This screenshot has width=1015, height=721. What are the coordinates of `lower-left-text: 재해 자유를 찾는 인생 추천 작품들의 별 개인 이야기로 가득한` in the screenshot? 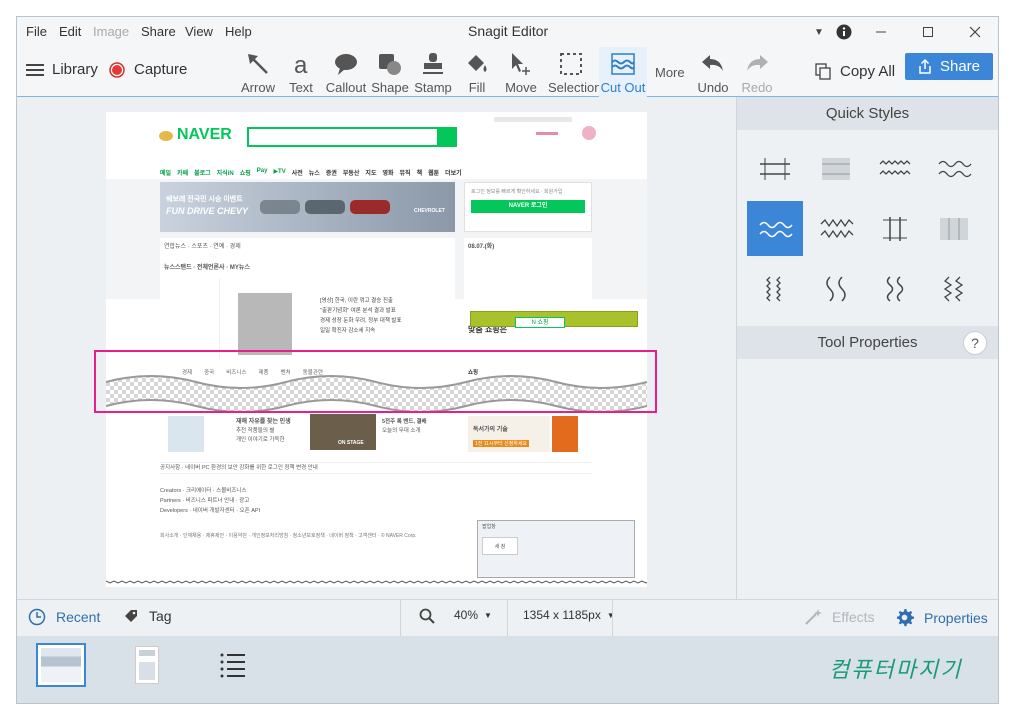 It's located at (263, 431).